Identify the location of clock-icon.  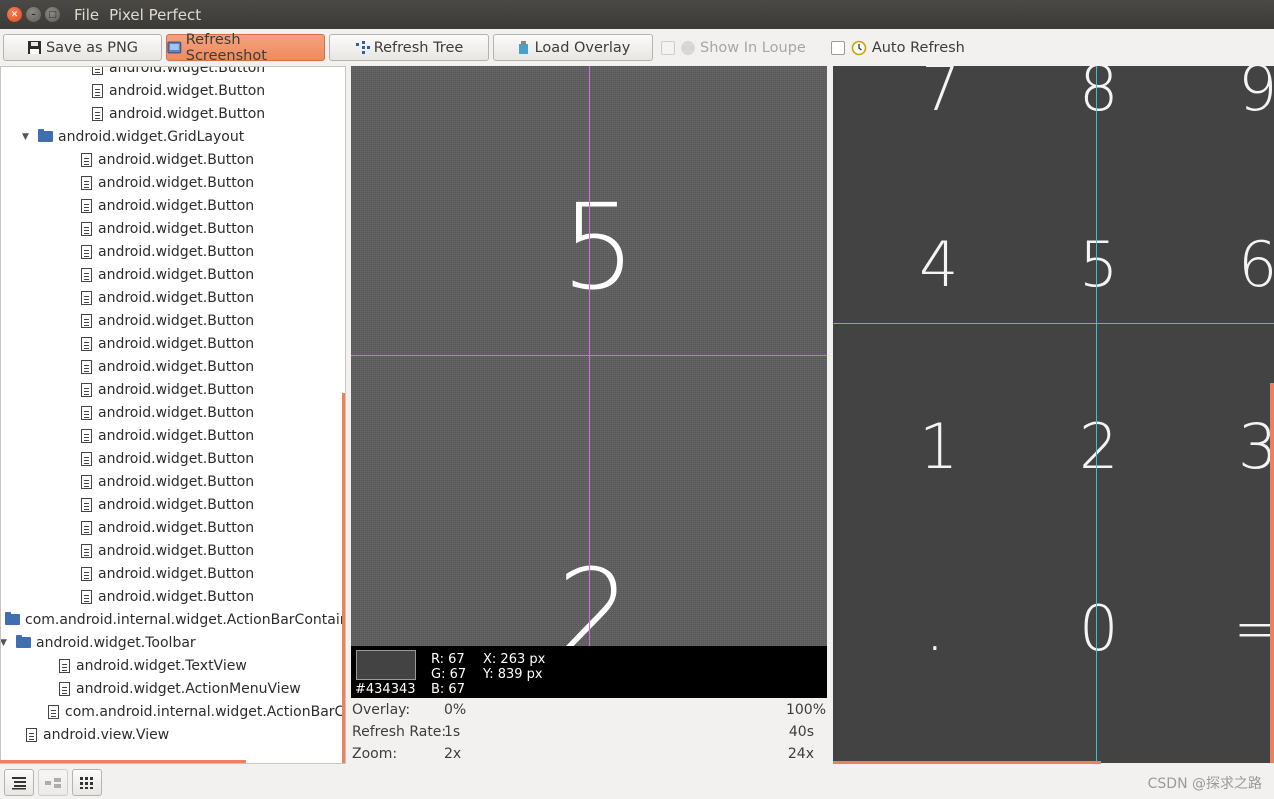
(859, 47).